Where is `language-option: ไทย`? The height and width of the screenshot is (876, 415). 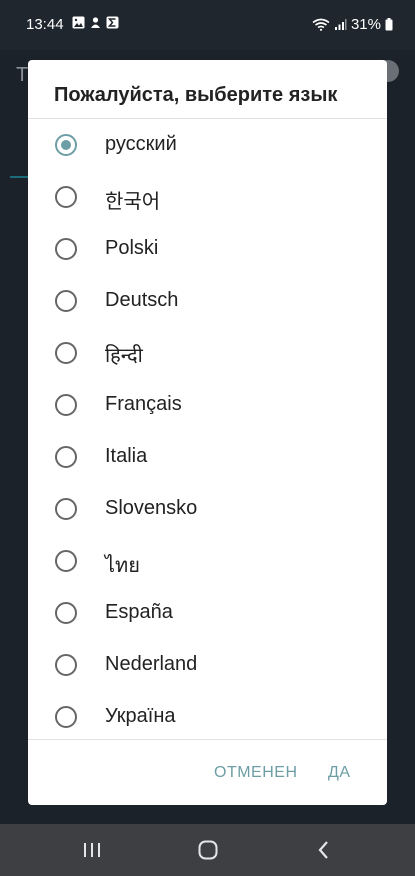 language-option: ไทย is located at coordinates (207, 561).